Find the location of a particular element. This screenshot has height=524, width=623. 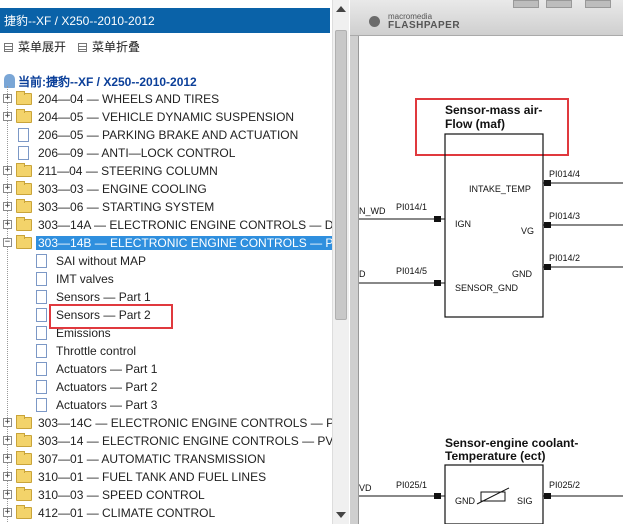

maf-pin-sensor-gnd: SENSOR_GND is located at coordinates (487, 288).